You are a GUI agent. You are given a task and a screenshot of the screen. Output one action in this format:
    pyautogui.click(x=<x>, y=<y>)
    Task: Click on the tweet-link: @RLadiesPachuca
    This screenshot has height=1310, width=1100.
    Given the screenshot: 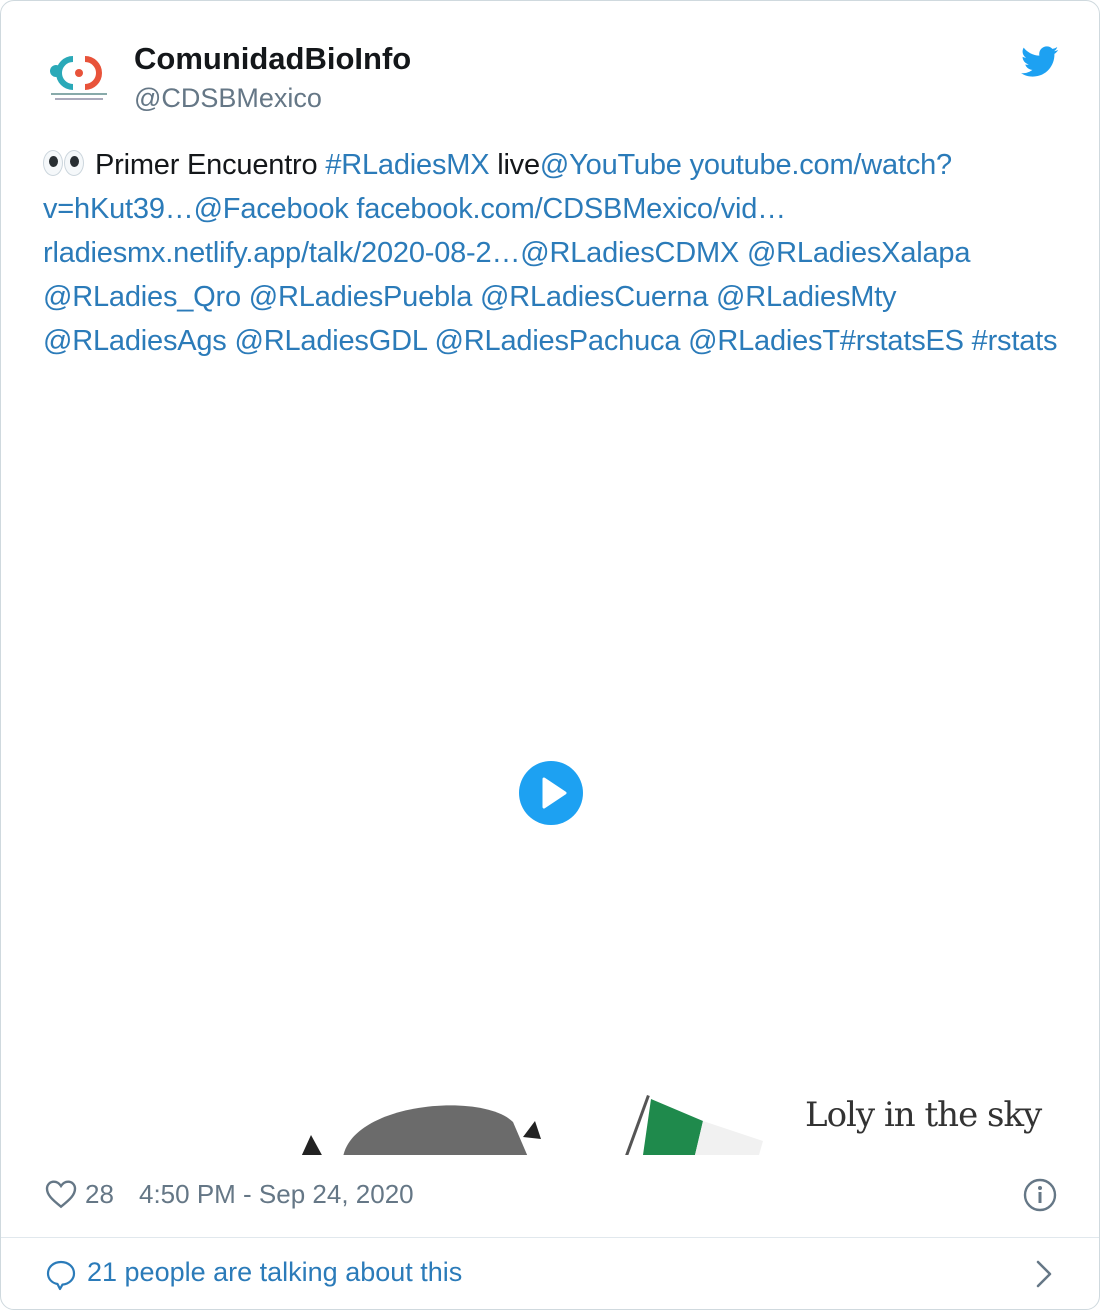 What is the action you would take?
    pyautogui.click(x=558, y=341)
    